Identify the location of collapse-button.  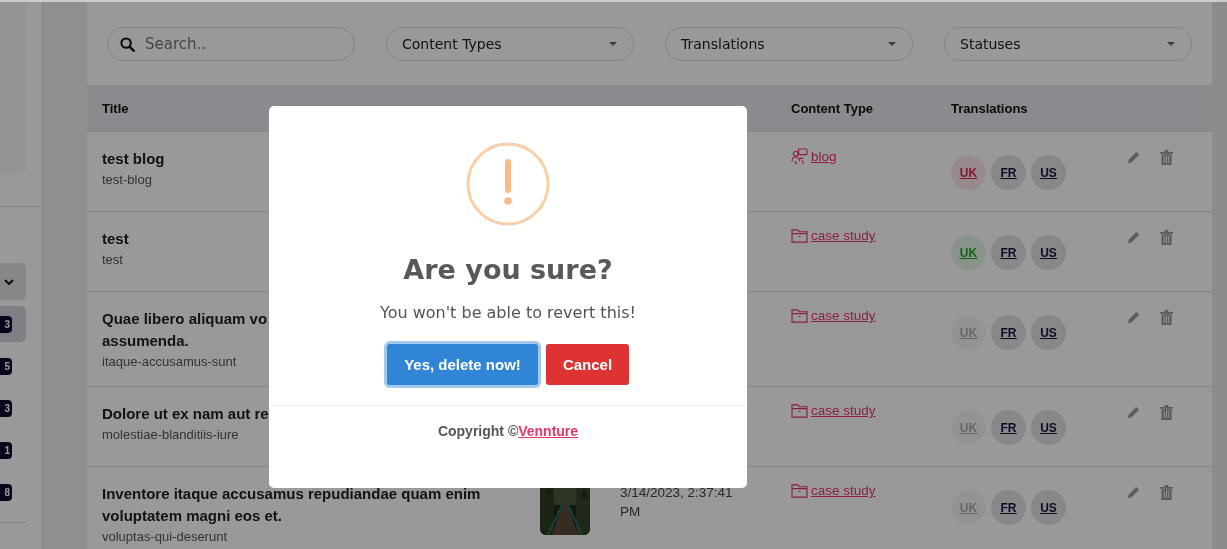
(13, 281).